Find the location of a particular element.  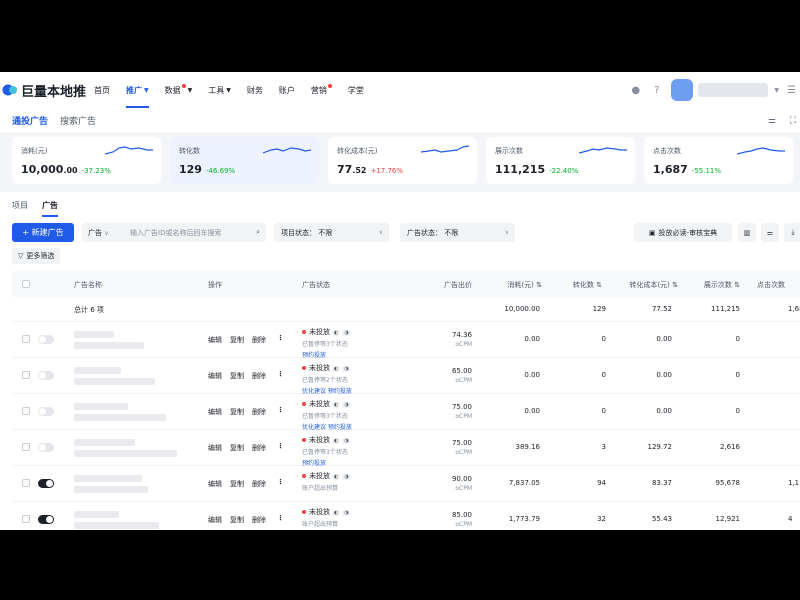

bid-unit: oCPM is located at coordinates (463, 488).